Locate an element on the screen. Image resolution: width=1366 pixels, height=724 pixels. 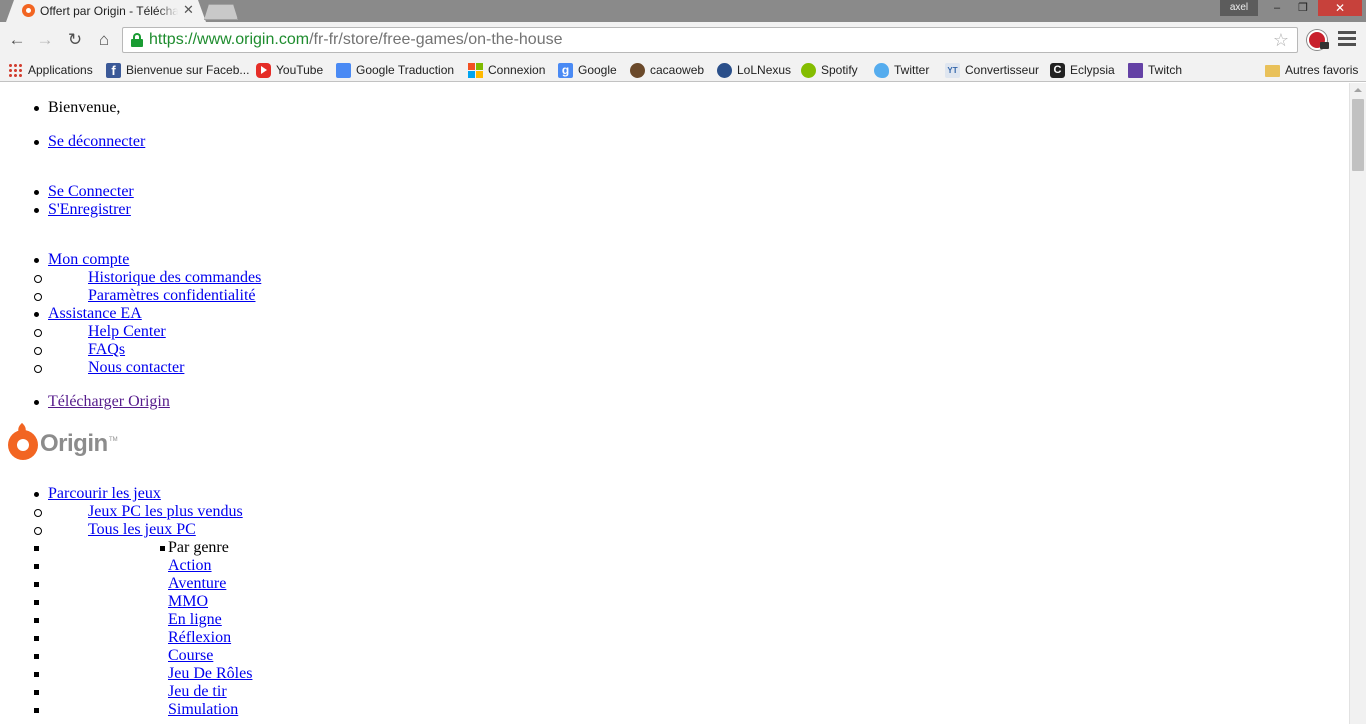
list-item: Action is located at coordinates (142, 566).